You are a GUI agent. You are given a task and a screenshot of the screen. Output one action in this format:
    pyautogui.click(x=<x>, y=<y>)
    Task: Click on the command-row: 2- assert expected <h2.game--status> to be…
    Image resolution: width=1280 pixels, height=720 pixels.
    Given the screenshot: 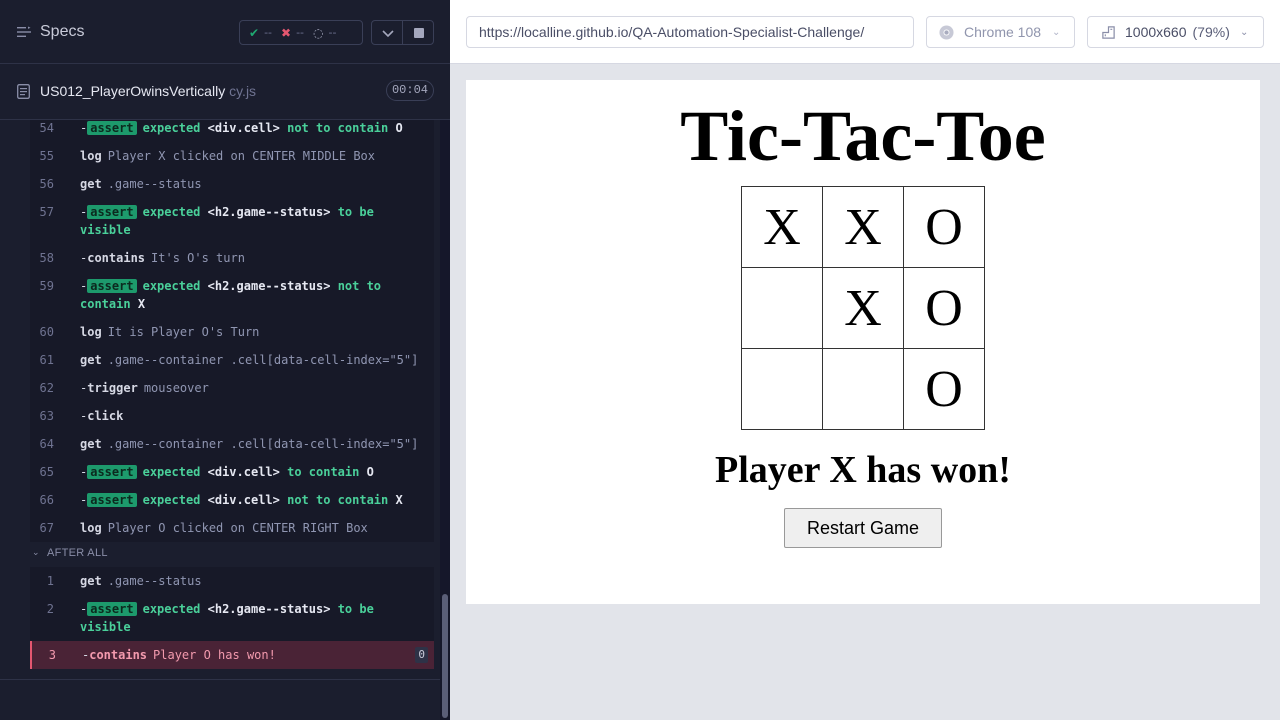 What is the action you would take?
    pyautogui.click(x=232, y=618)
    